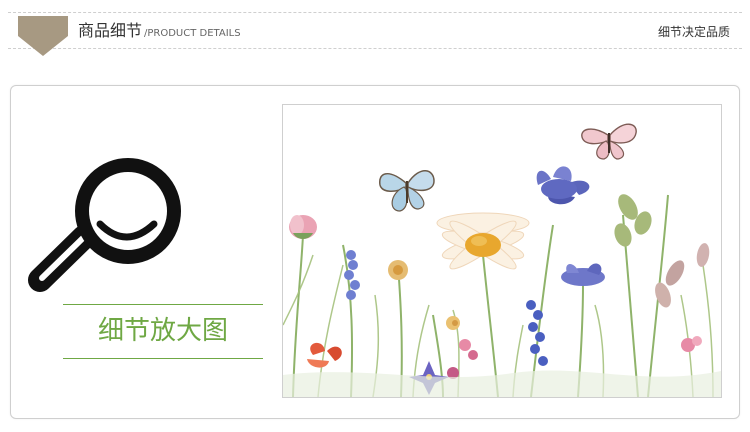 Image resolution: width=750 pixels, height=432 pixels. I want to click on header-dashed-line-top, so click(375, 12).